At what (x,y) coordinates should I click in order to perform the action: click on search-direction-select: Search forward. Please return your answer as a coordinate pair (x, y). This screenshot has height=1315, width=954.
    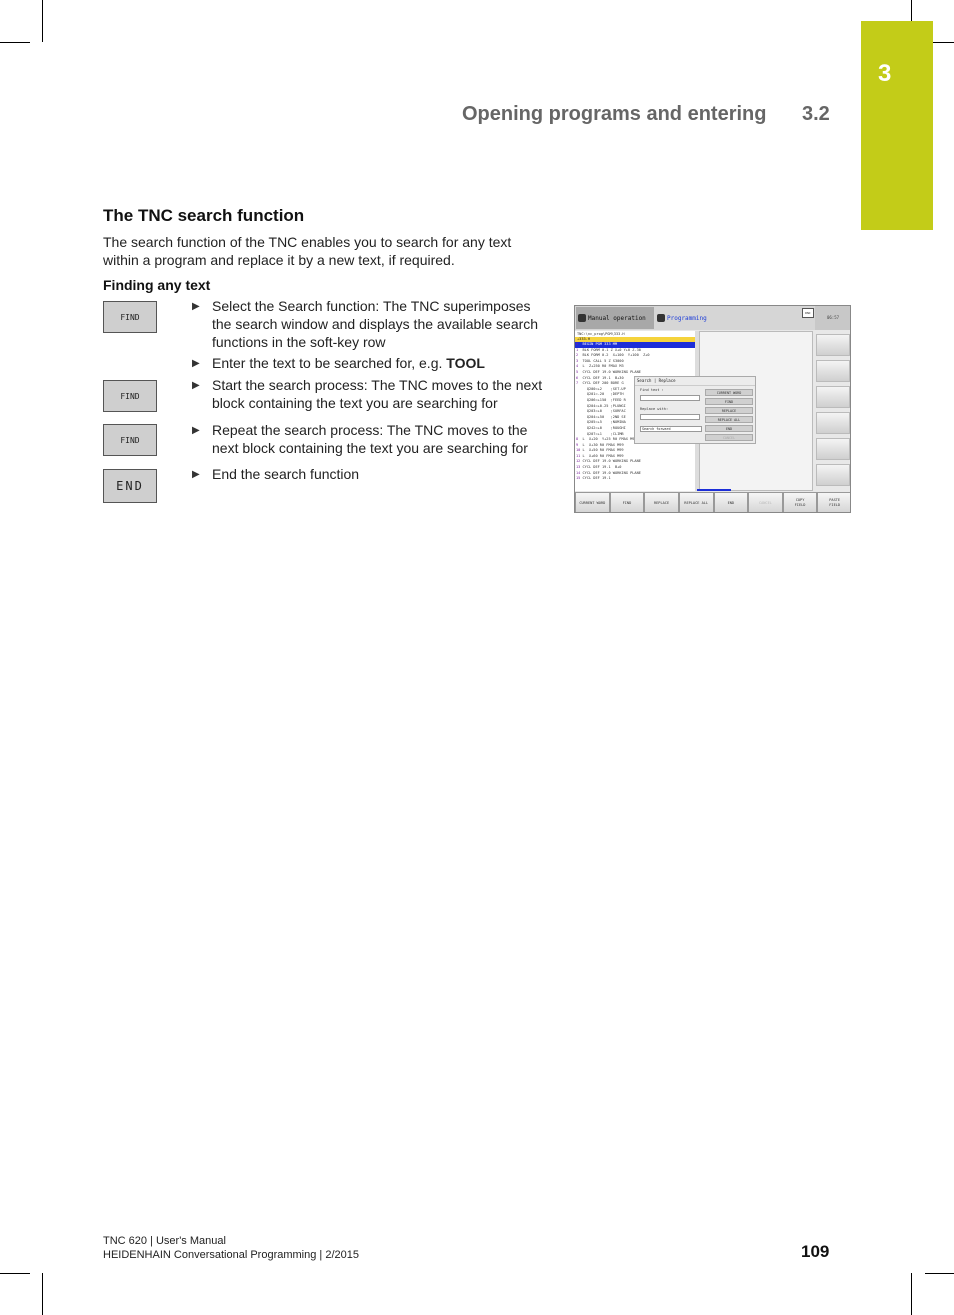
    Looking at the image, I should click on (671, 429).